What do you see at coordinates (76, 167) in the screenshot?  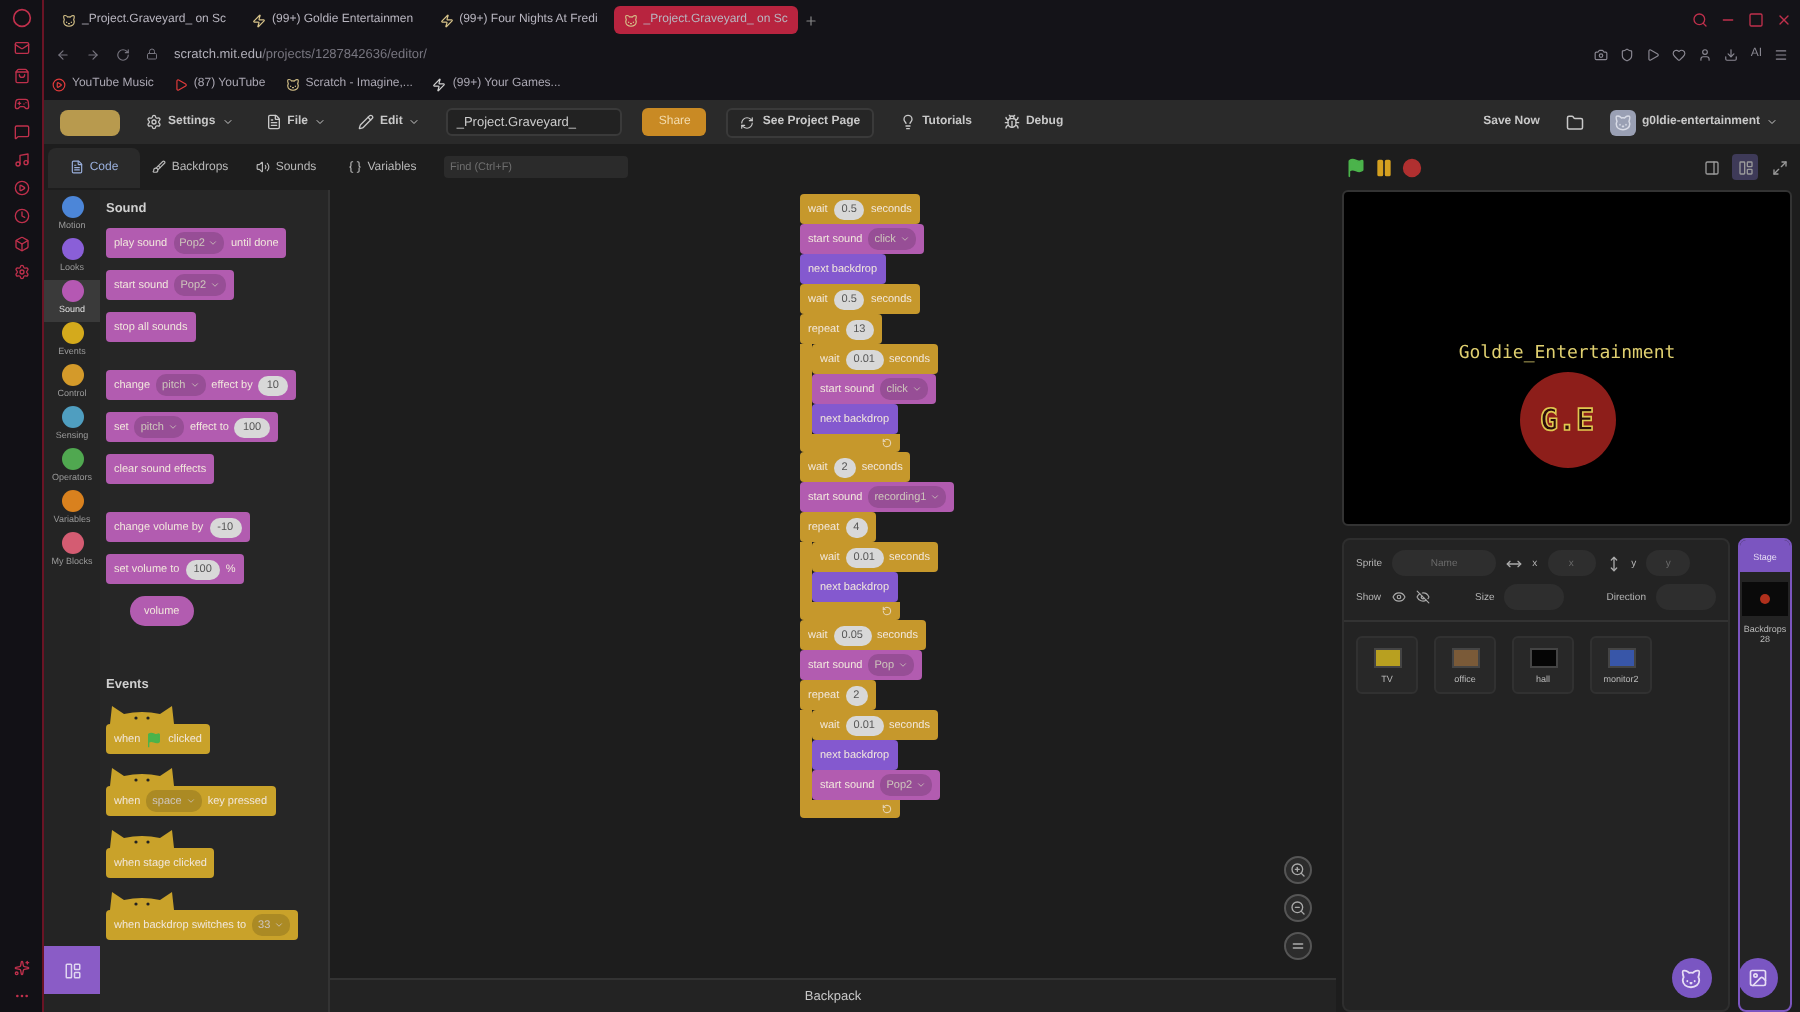 I see `code-icon` at bounding box center [76, 167].